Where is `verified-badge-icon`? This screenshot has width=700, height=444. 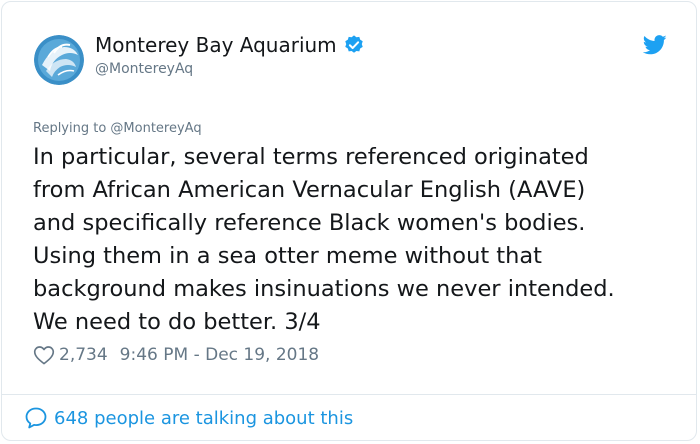
verified-badge-icon is located at coordinates (353, 44).